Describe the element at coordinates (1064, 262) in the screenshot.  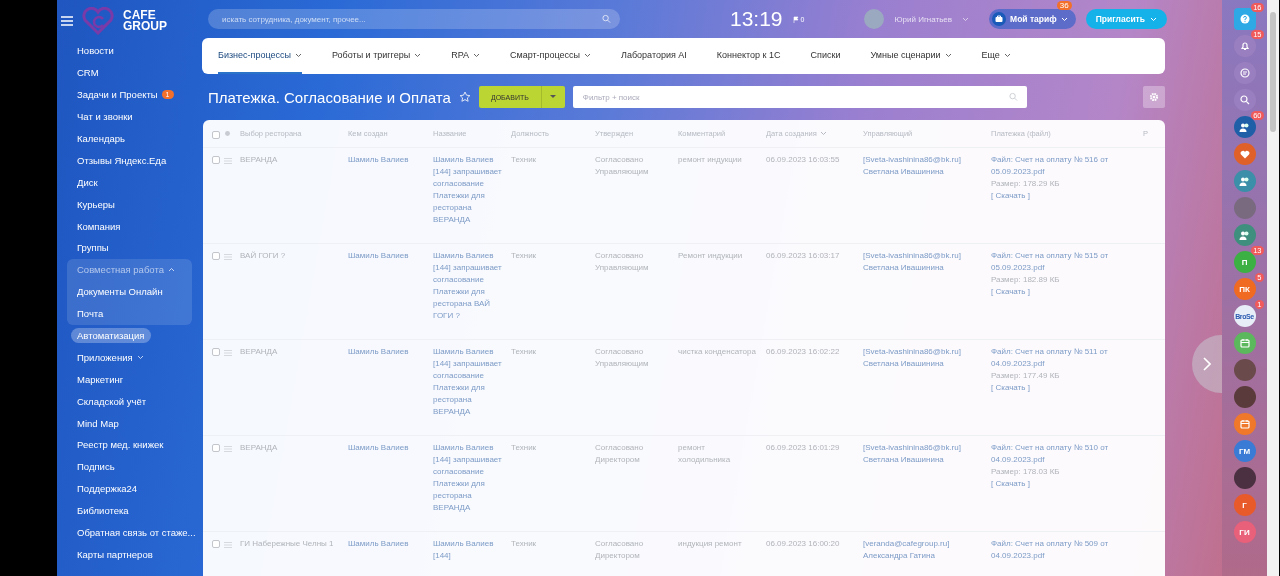
I see `file-link: Файл: Счет на оплату № 515 от 05.09.2023.pdf` at that location.